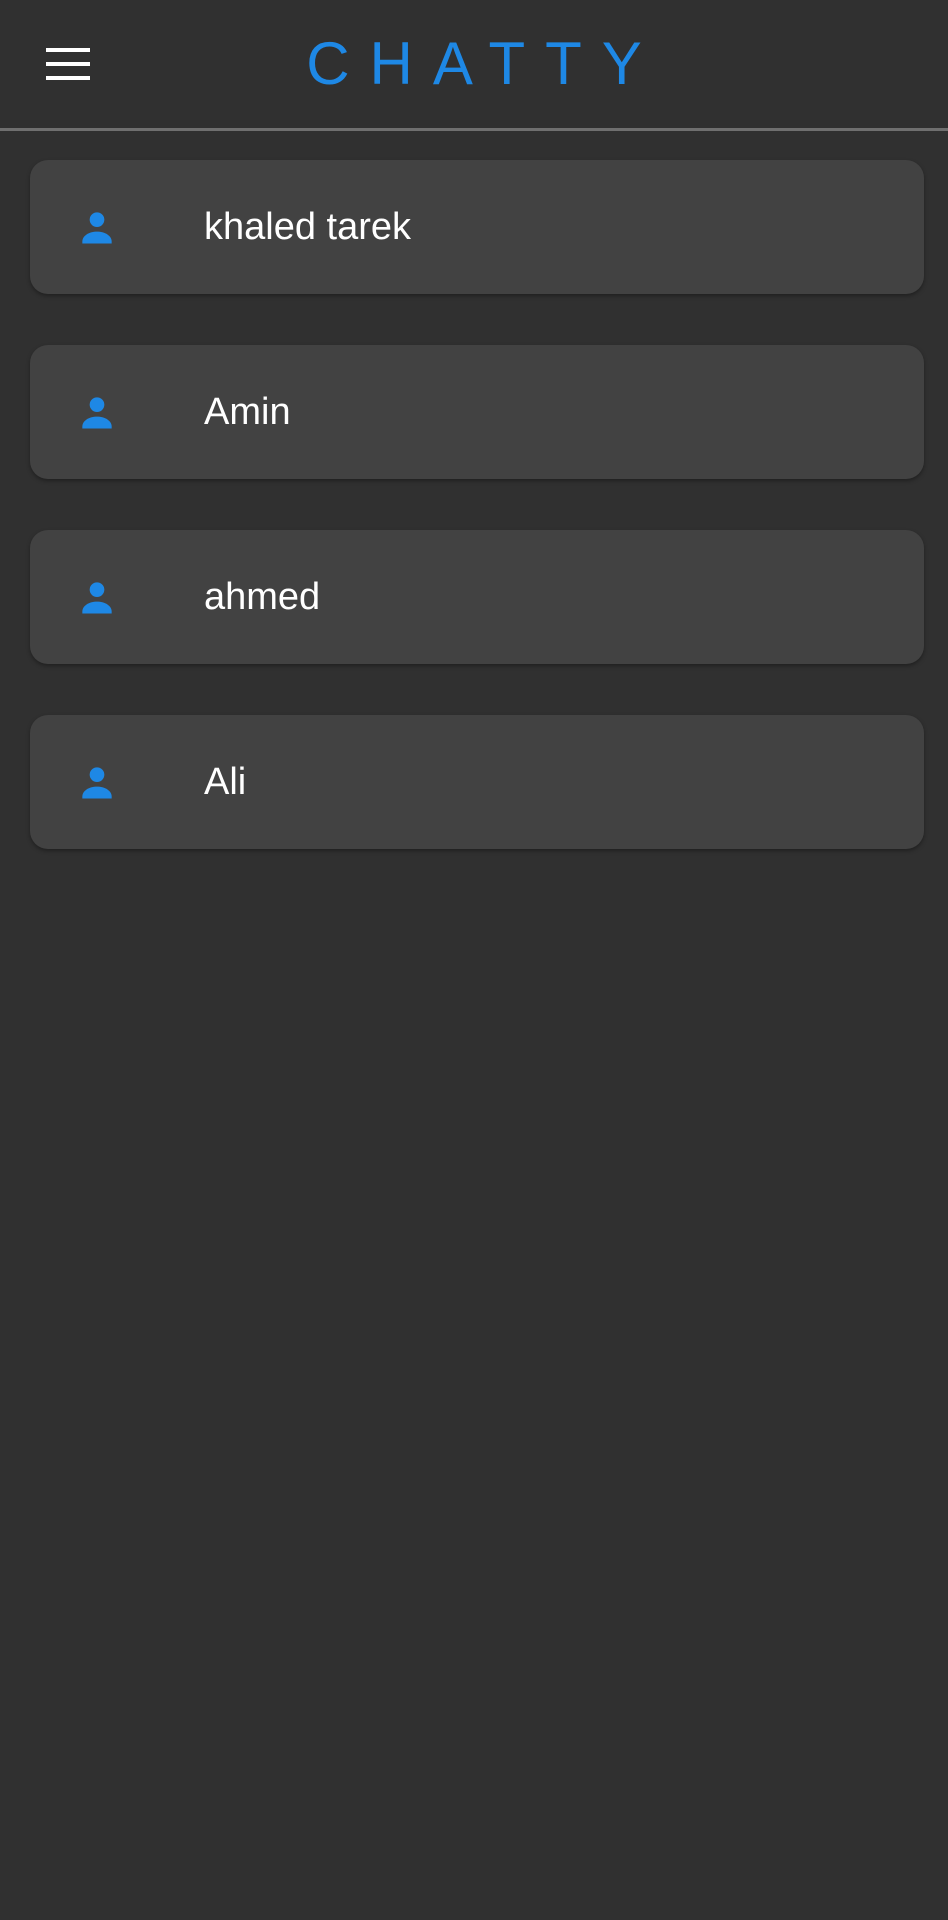 The height and width of the screenshot is (1920, 948). I want to click on user-name: khaled tarek, so click(308, 227).